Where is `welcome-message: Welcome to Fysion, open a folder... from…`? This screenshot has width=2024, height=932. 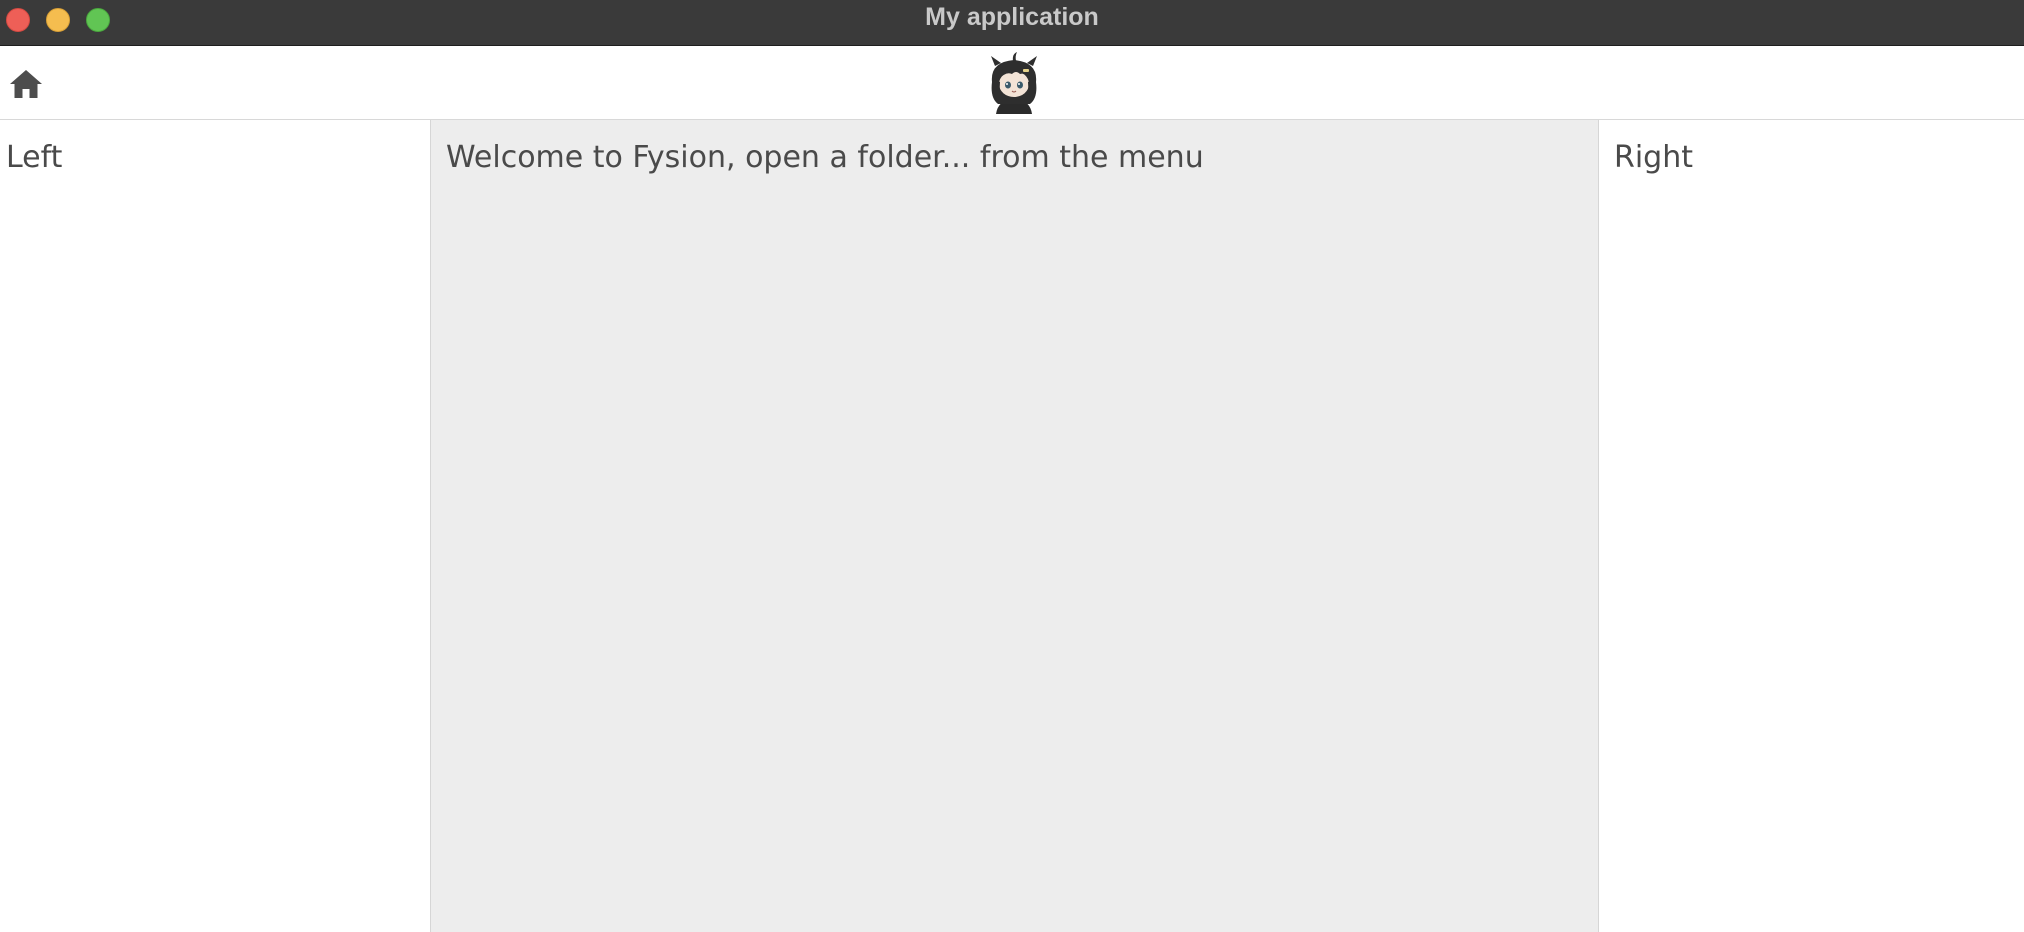 welcome-message: Welcome to Fysion, open a folder... from… is located at coordinates (825, 157).